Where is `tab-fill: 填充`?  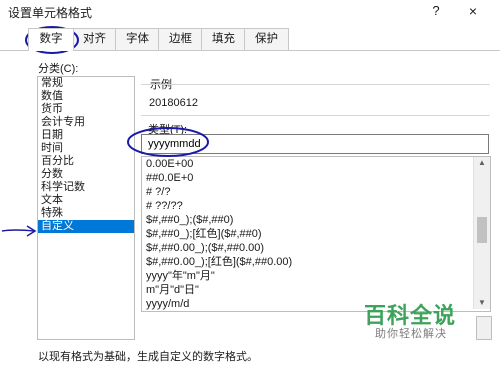
tab-fill: 填充 is located at coordinates (223, 39).